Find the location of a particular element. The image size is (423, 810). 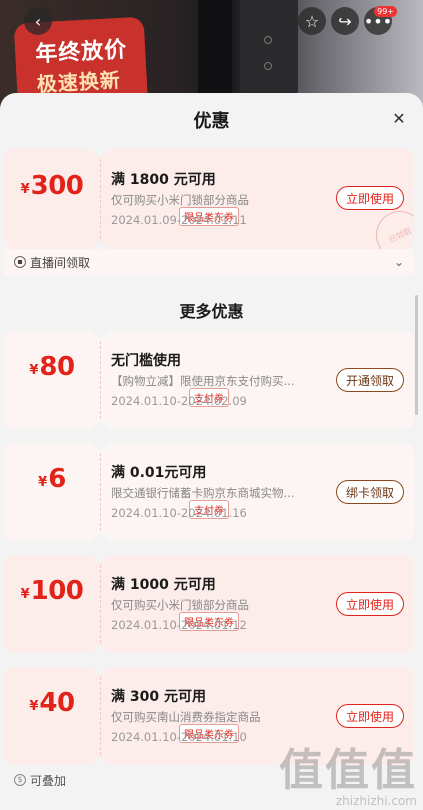

more-badge: 99+ is located at coordinates (385, 11).